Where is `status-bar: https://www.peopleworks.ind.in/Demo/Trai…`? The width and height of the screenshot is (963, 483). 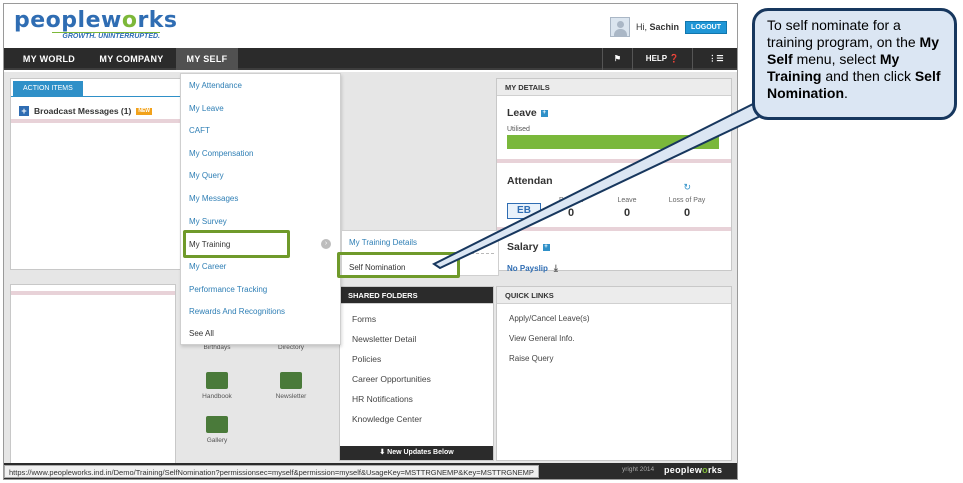 status-bar: https://www.peopleworks.ind.in/Demo/Trai… is located at coordinates (370, 471).